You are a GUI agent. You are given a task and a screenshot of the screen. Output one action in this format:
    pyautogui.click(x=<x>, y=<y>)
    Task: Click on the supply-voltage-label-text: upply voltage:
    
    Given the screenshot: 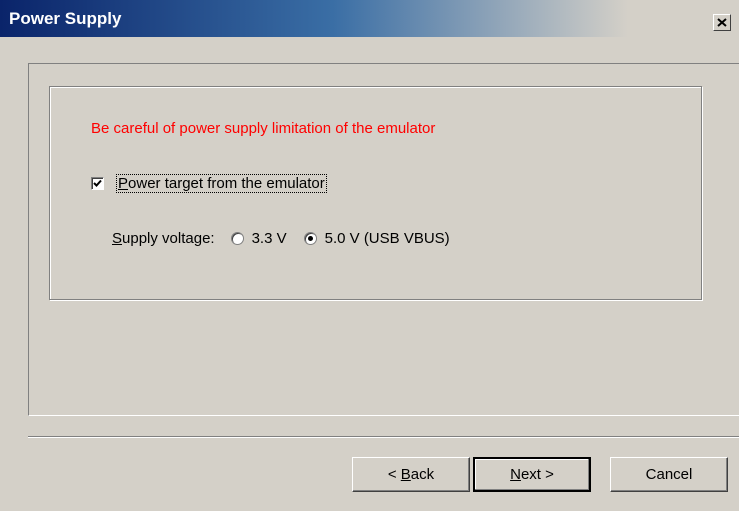 What is the action you would take?
    pyautogui.click(x=168, y=238)
    